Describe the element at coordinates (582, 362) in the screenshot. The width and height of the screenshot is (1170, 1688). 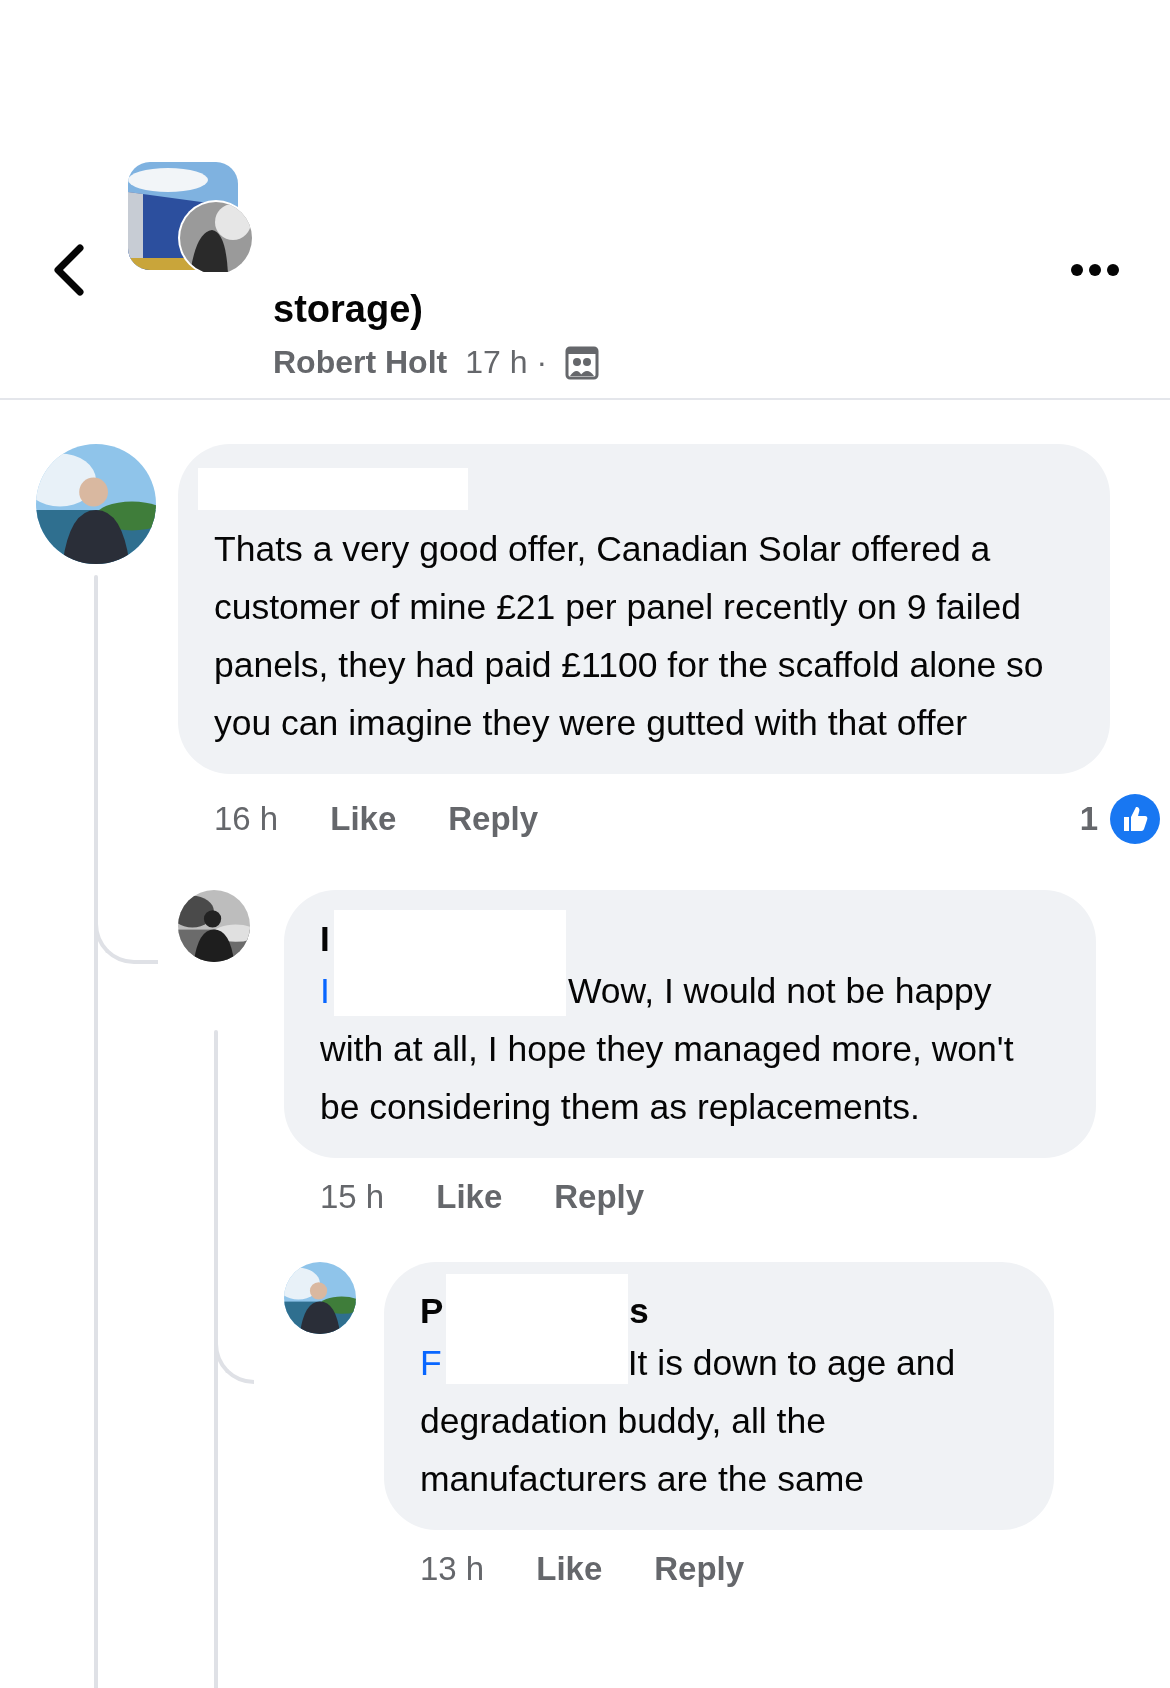
I see `members-icon` at that location.